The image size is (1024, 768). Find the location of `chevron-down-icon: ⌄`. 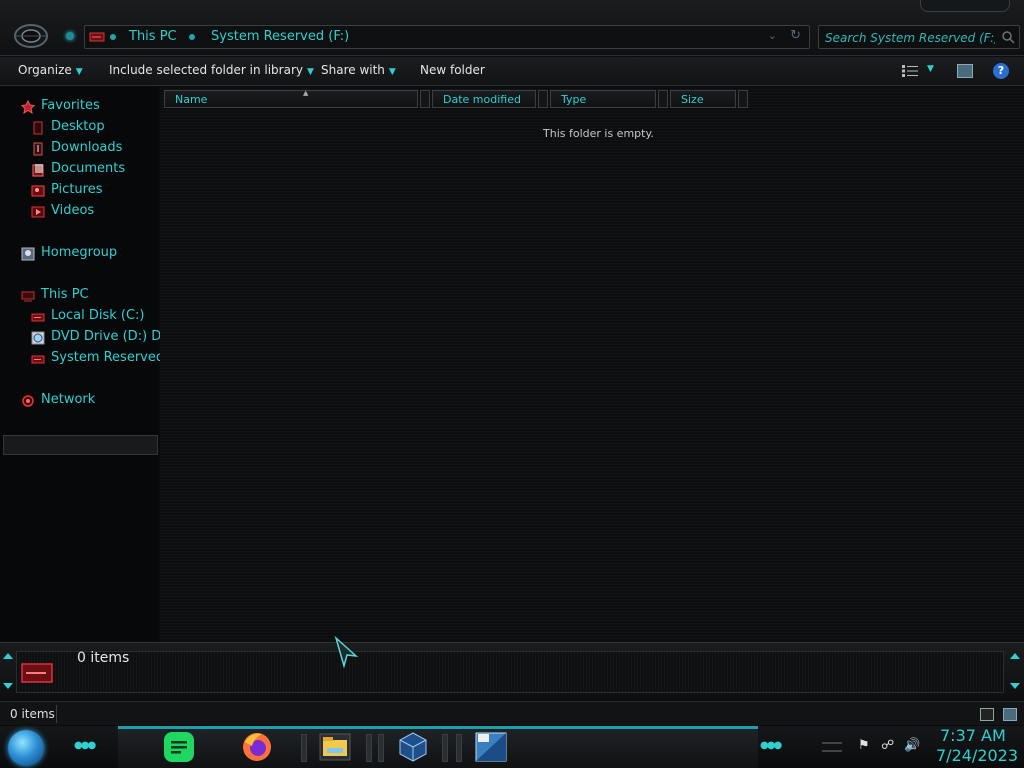

chevron-down-icon: ⌄ is located at coordinates (772, 35).